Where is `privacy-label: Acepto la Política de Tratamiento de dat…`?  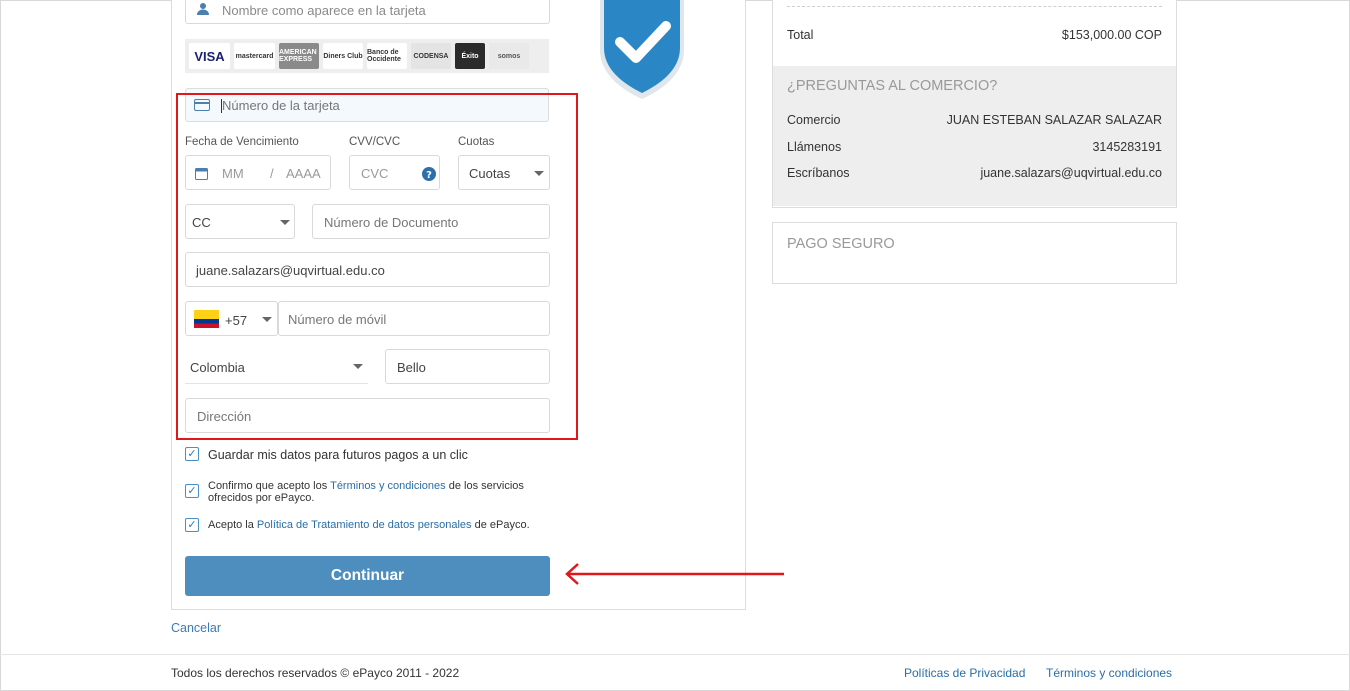 privacy-label: Acepto la Política de Tratamiento de dat… is located at coordinates (378, 525).